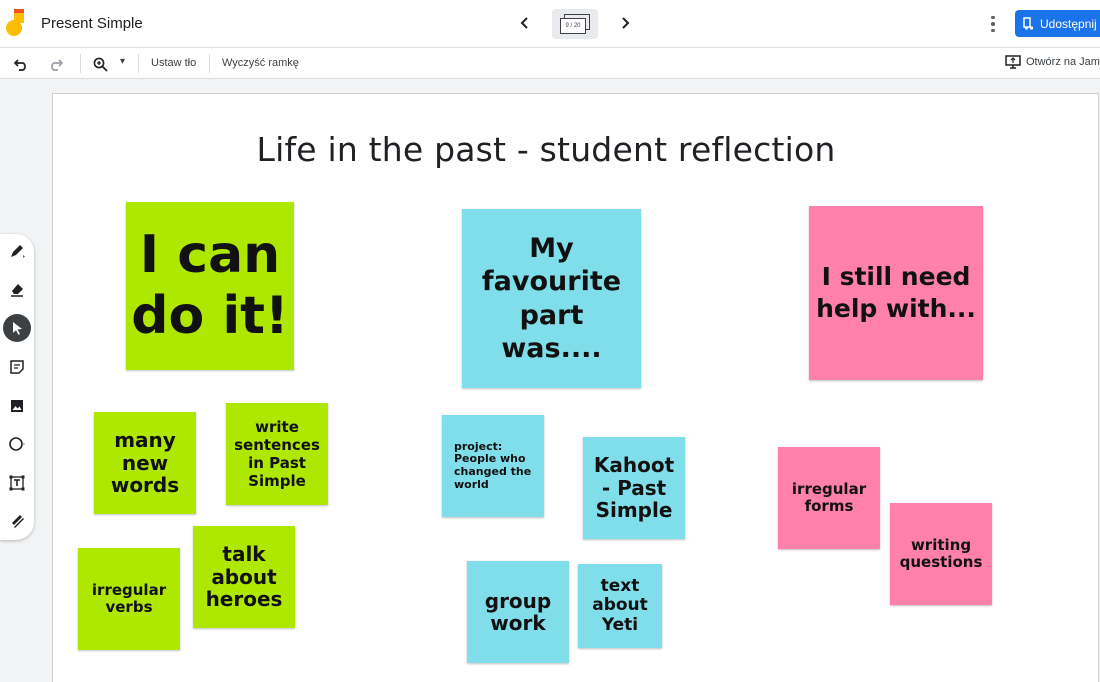 The height and width of the screenshot is (682, 1100). I want to click on text-box-icon, so click(17, 483).